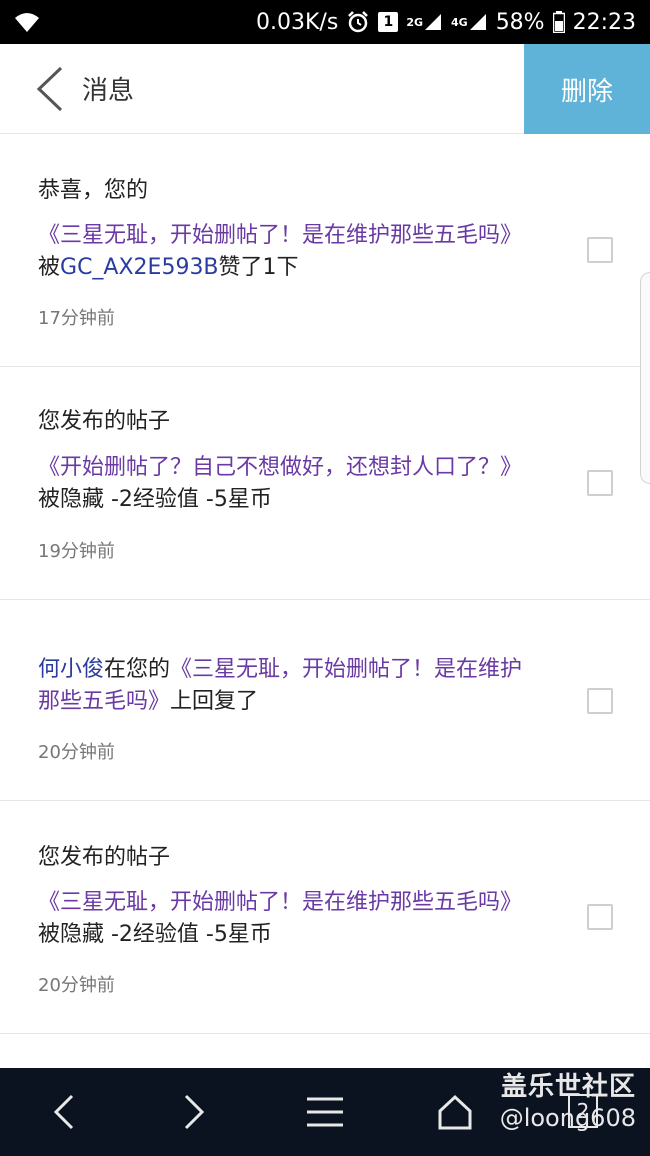 Image resolution: width=650 pixels, height=1156 pixels. I want to click on message-text: 被, so click(49, 267).